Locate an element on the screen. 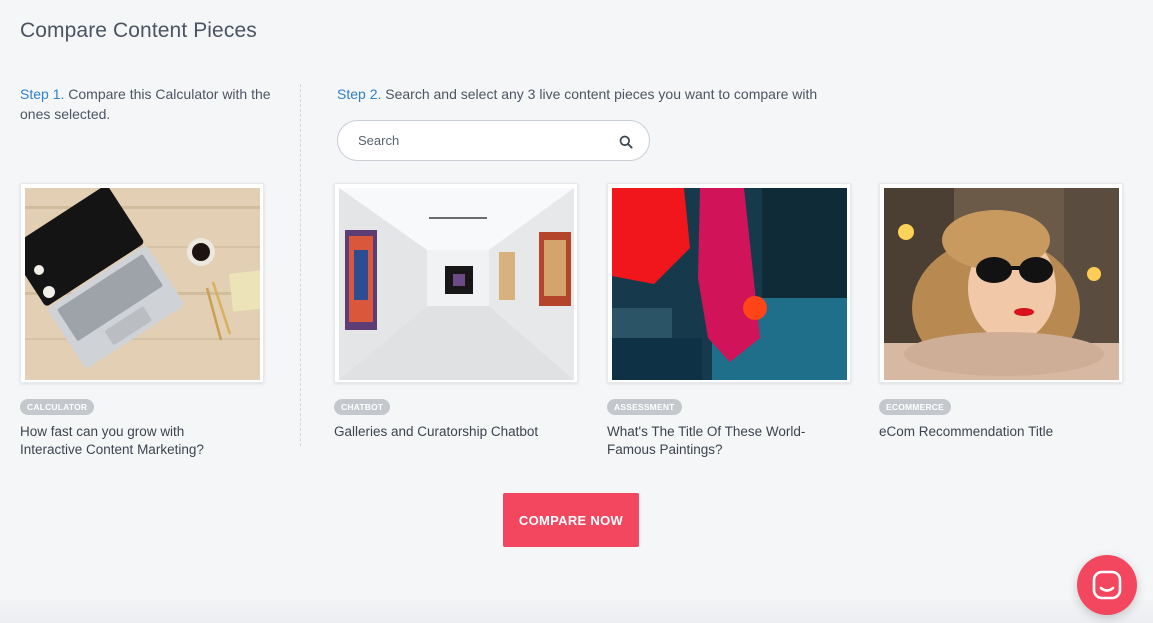 The image size is (1153, 623). step1-label: Step 1. is located at coordinates (42, 94).